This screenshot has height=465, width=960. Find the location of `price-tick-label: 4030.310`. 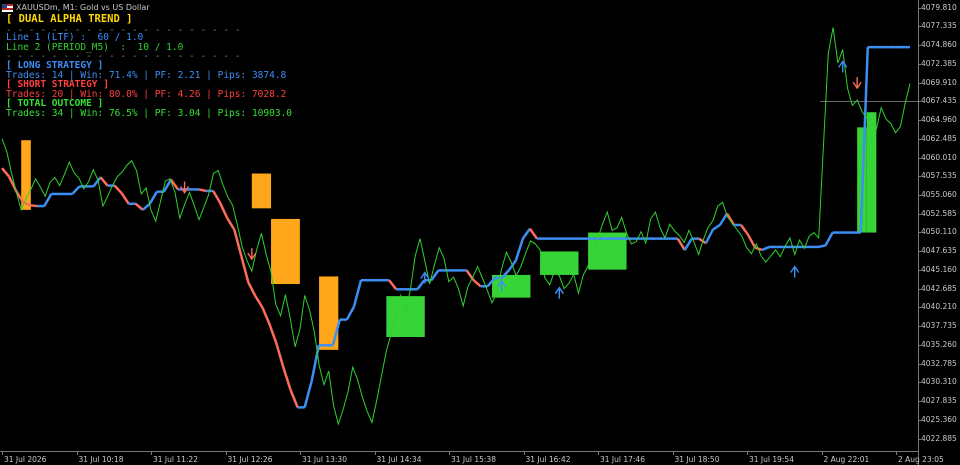

price-tick-label: 4030.310 is located at coordinates (939, 382).